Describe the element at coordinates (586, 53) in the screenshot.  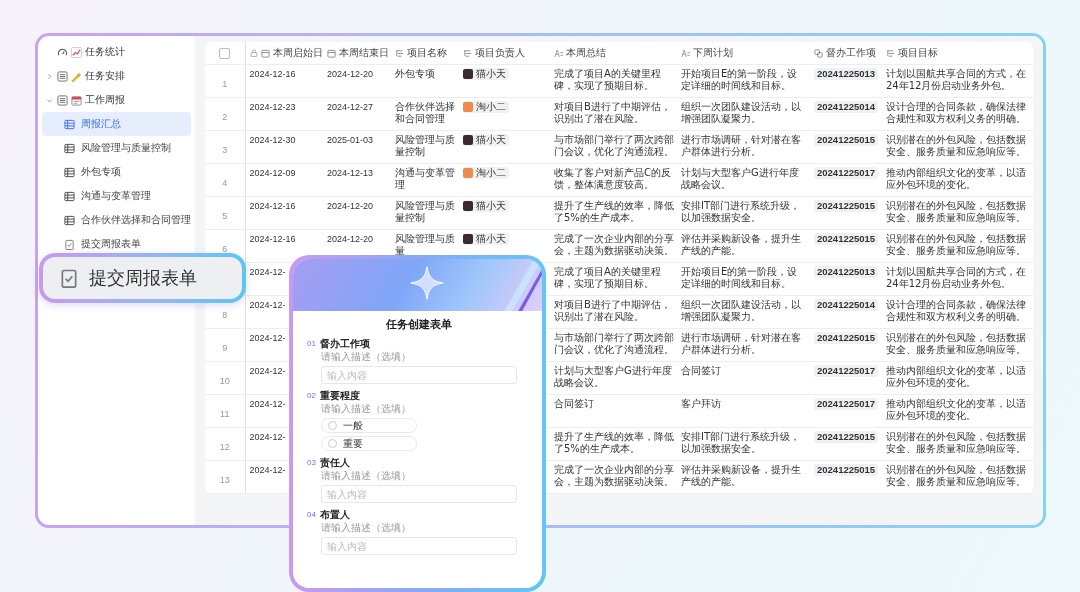
I see `column-header: 本周总结` at that location.